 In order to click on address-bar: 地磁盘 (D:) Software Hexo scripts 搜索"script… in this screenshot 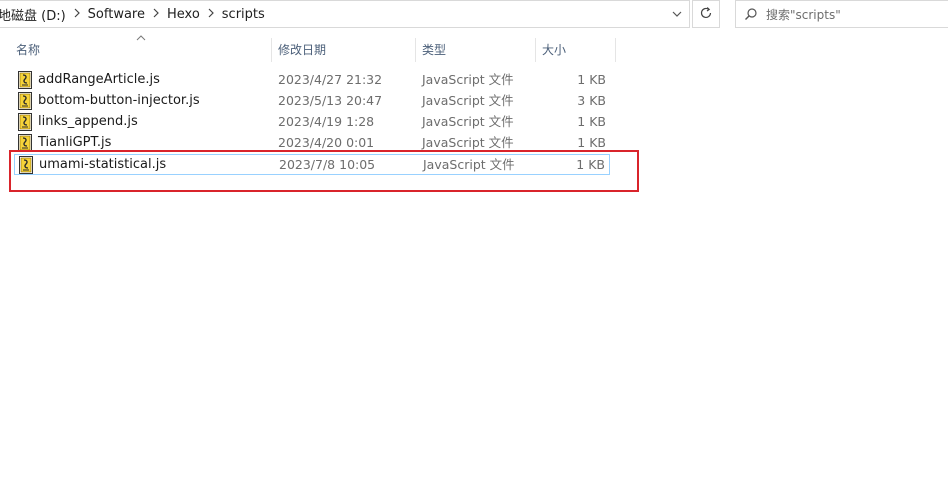, I will do `click(474, 15)`.